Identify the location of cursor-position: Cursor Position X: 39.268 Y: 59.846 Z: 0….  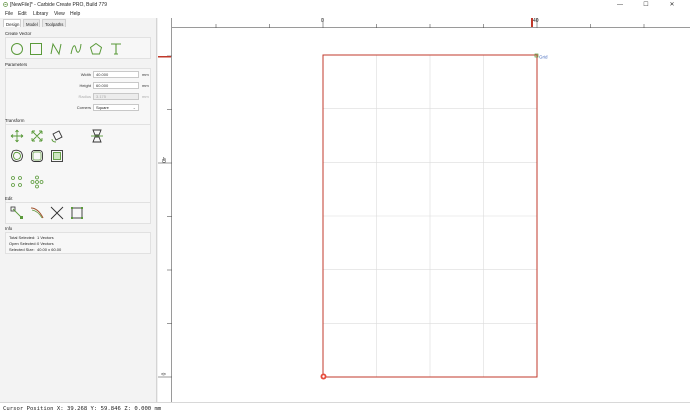
(82, 409).